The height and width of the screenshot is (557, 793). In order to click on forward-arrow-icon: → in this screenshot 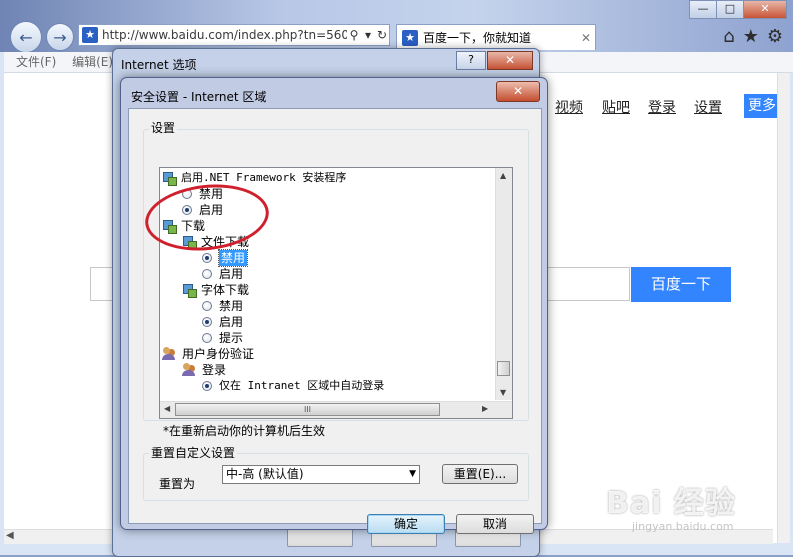, I will do `click(60, 37)`.